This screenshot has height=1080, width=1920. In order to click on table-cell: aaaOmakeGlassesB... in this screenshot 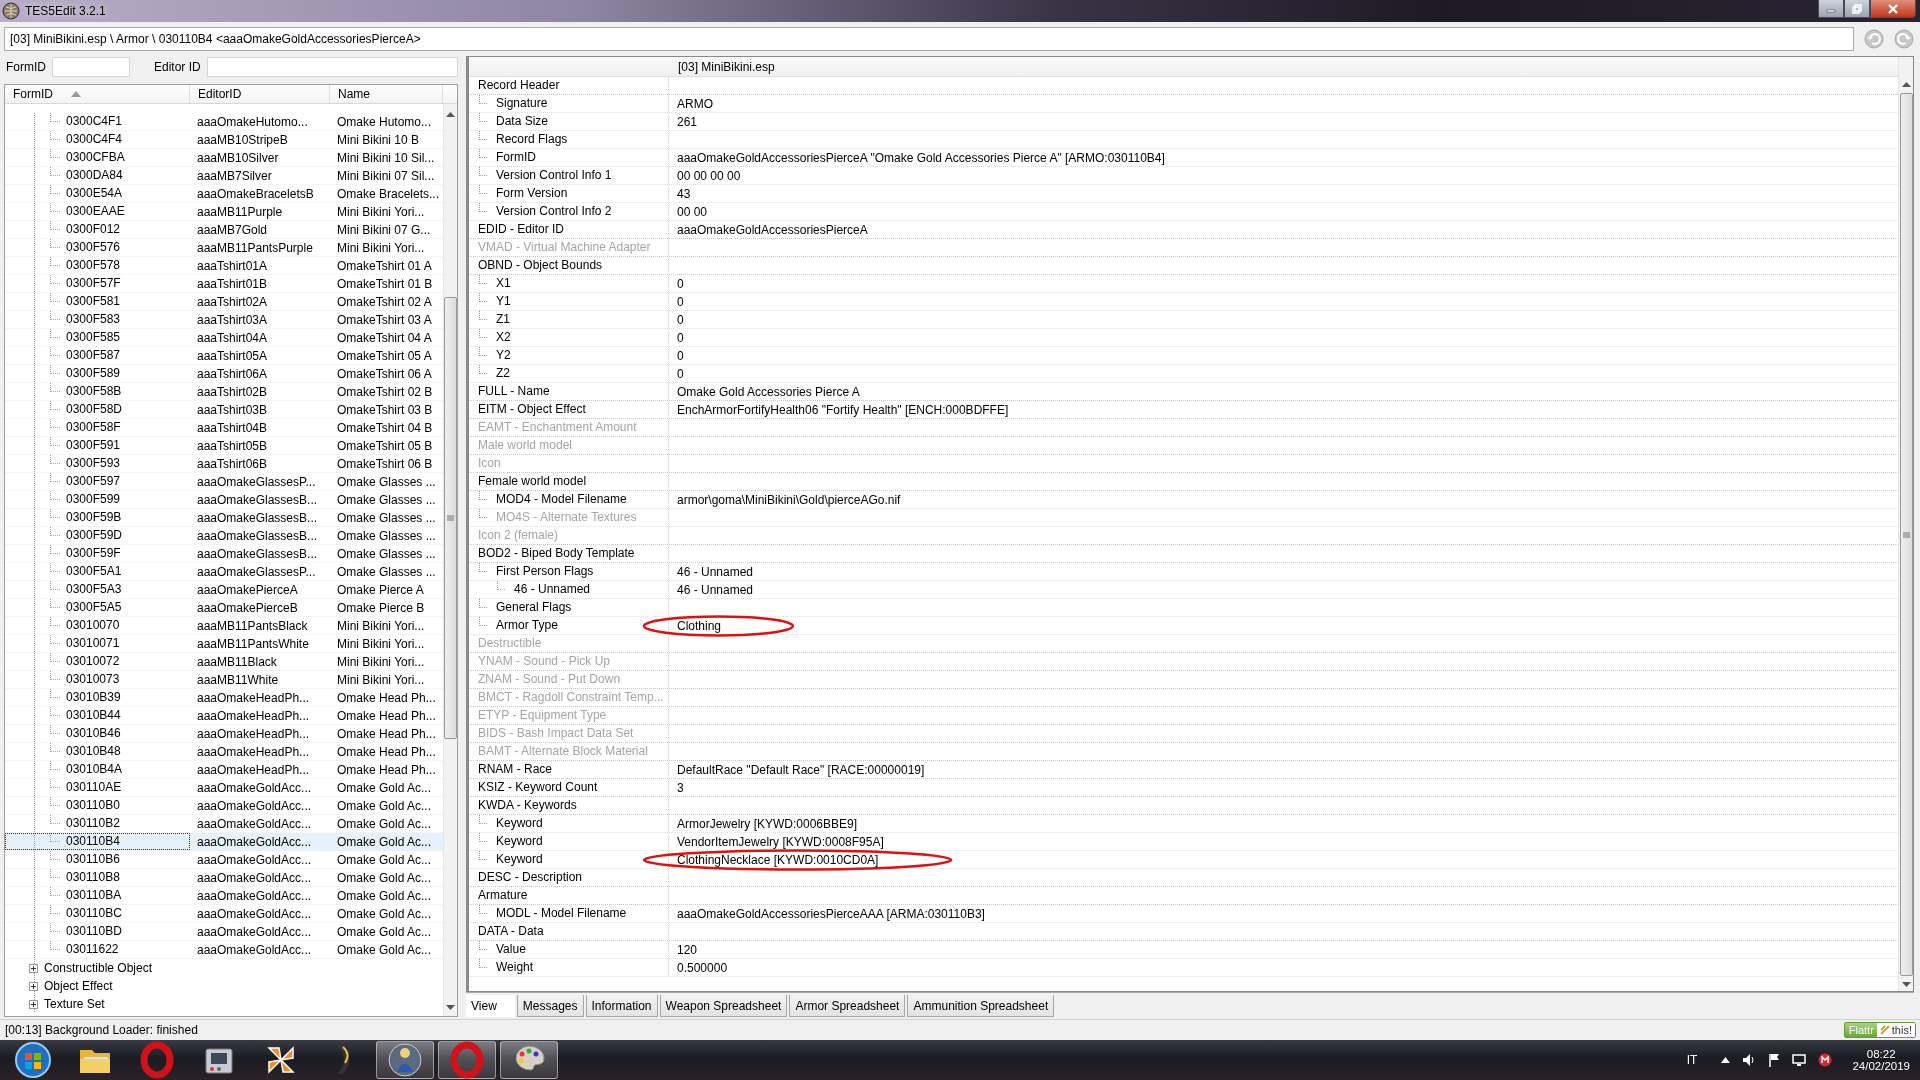, I will do `click(257, 535)`.